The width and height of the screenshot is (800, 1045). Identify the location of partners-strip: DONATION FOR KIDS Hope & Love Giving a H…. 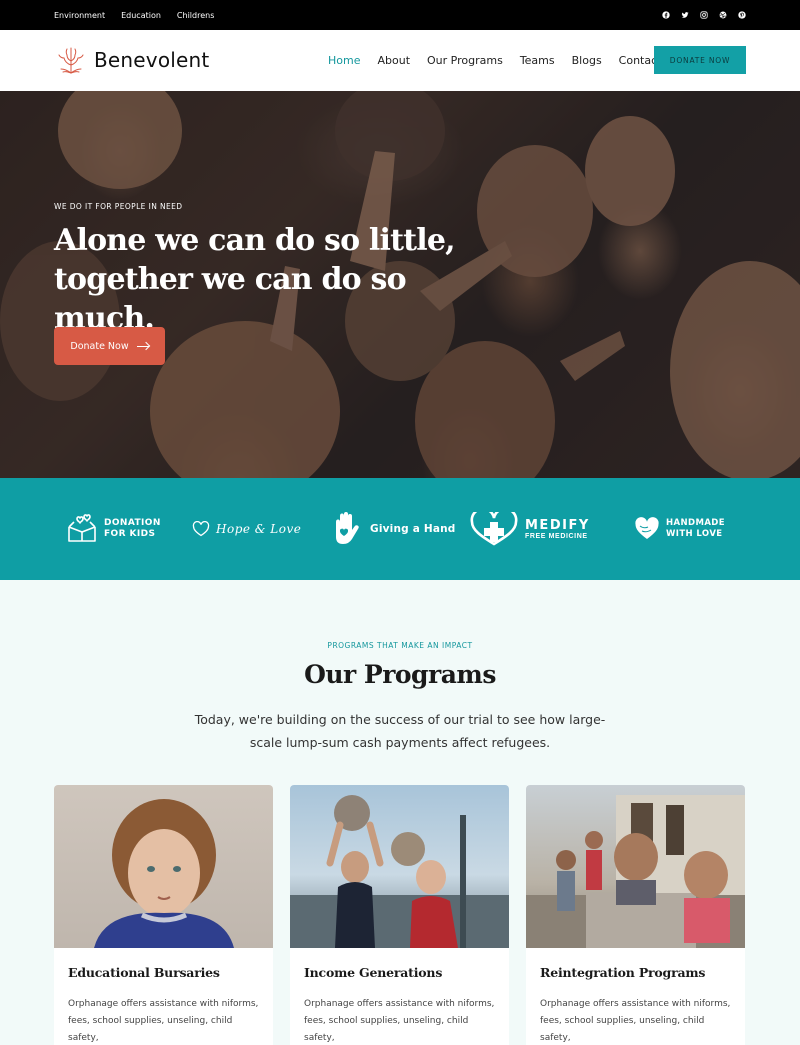
(400, 529).